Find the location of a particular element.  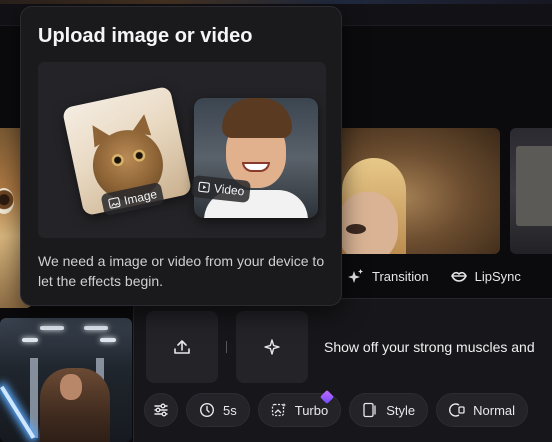

upload-media-button is located at coordinates (182, 347).